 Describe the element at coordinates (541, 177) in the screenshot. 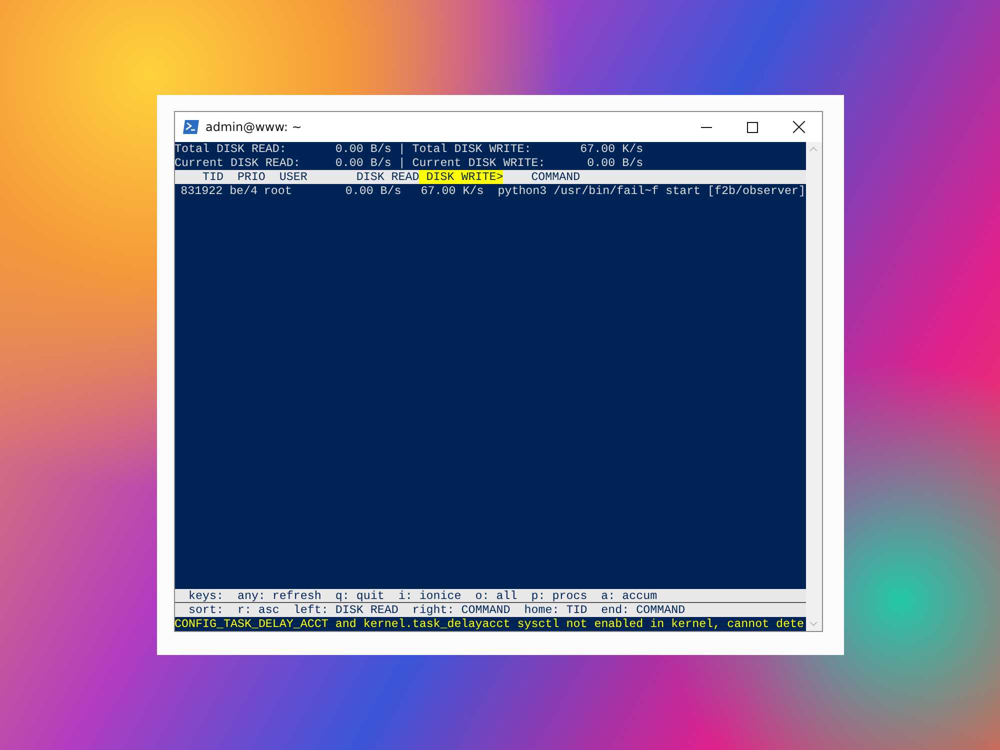

I see `column-header: COMMAND` at that location.